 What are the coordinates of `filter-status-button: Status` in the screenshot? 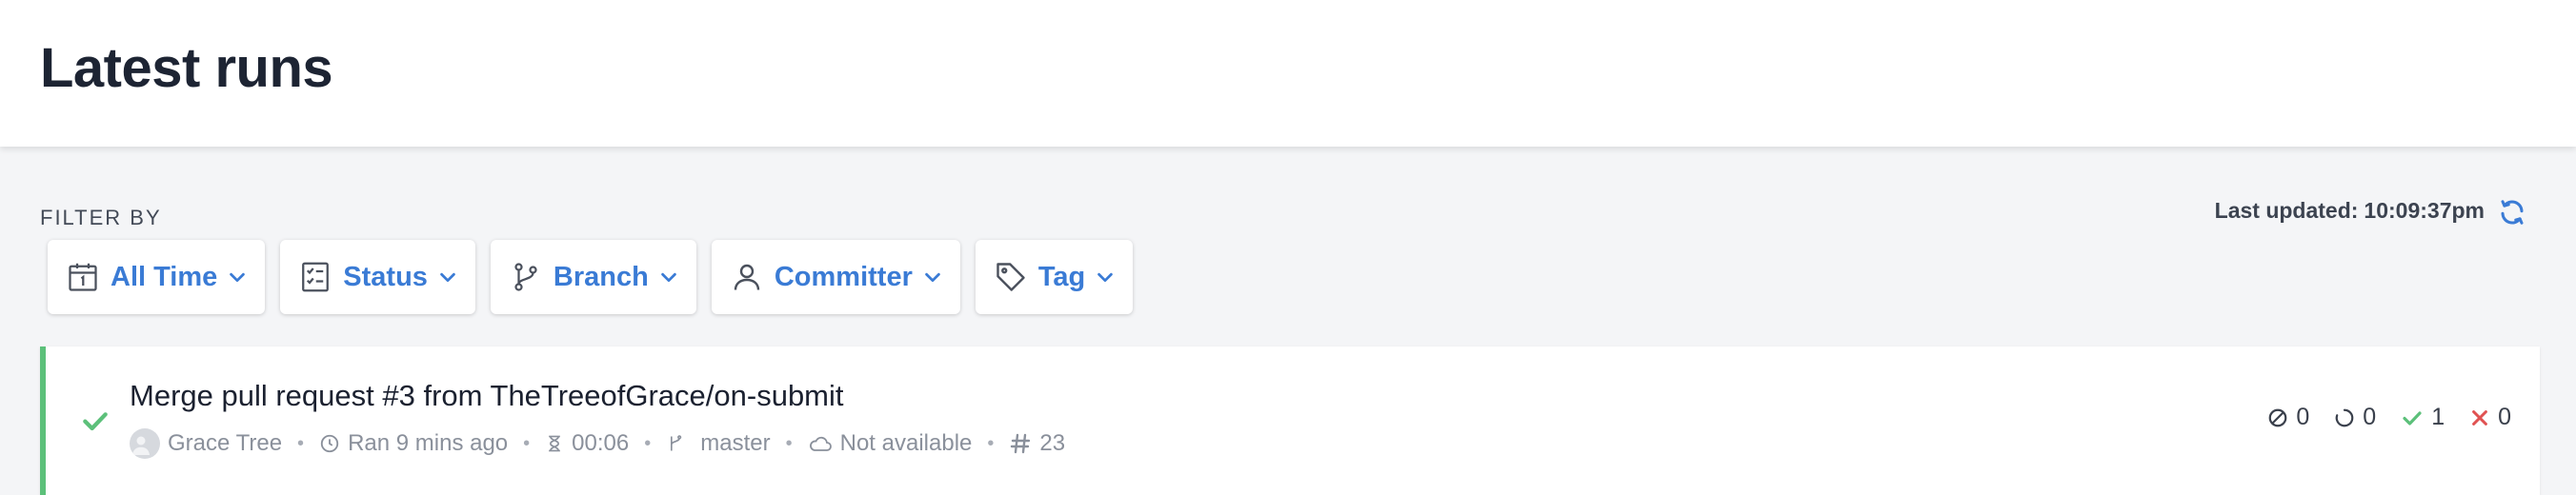 It's located at (378, 277).